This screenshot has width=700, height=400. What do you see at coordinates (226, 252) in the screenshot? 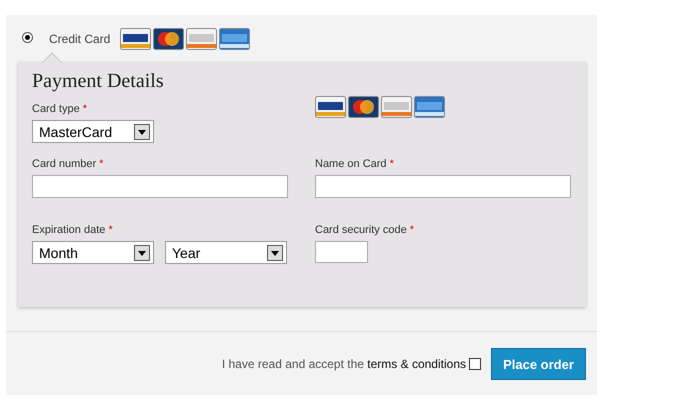
I see `dropdown: Year` at bounding box center [226, 252].